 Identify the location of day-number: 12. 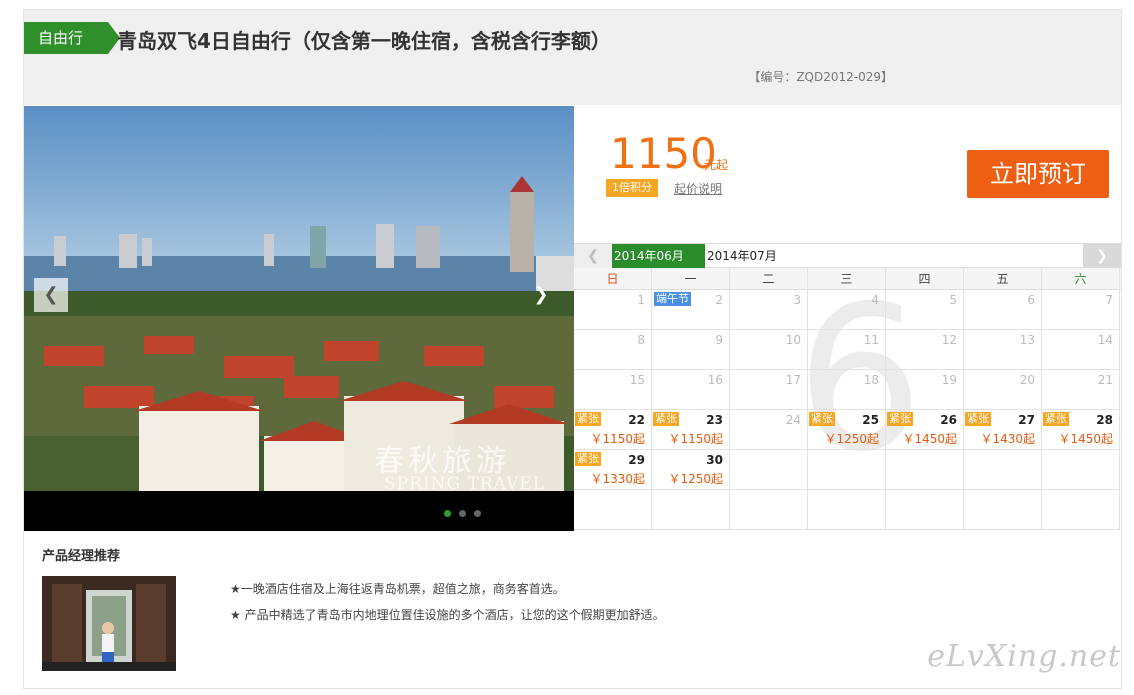
(949, 340).